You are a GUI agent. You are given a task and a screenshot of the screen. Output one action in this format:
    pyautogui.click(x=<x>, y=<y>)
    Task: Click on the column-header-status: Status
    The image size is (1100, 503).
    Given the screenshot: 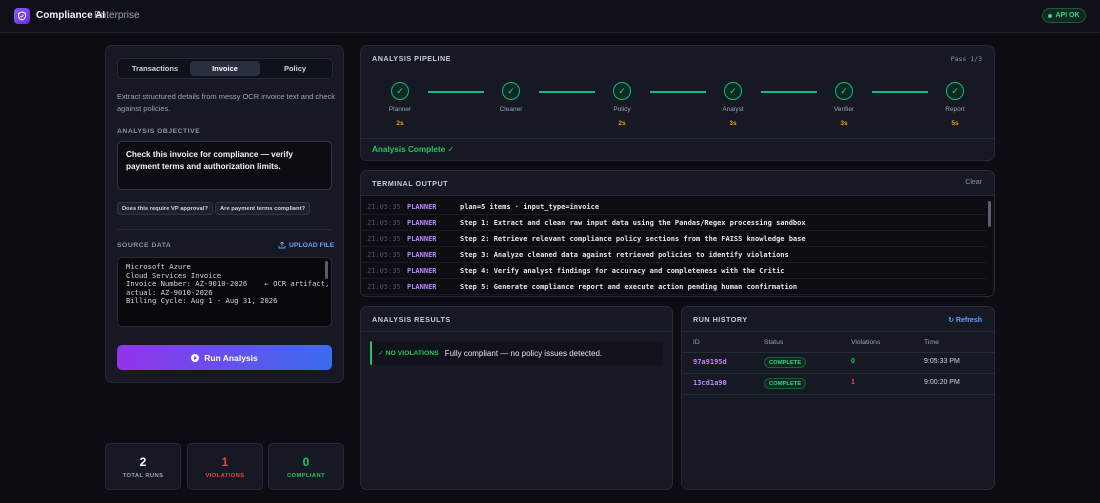 What is the action you would take?
    pyautogui.click(x=774, y=342)
    